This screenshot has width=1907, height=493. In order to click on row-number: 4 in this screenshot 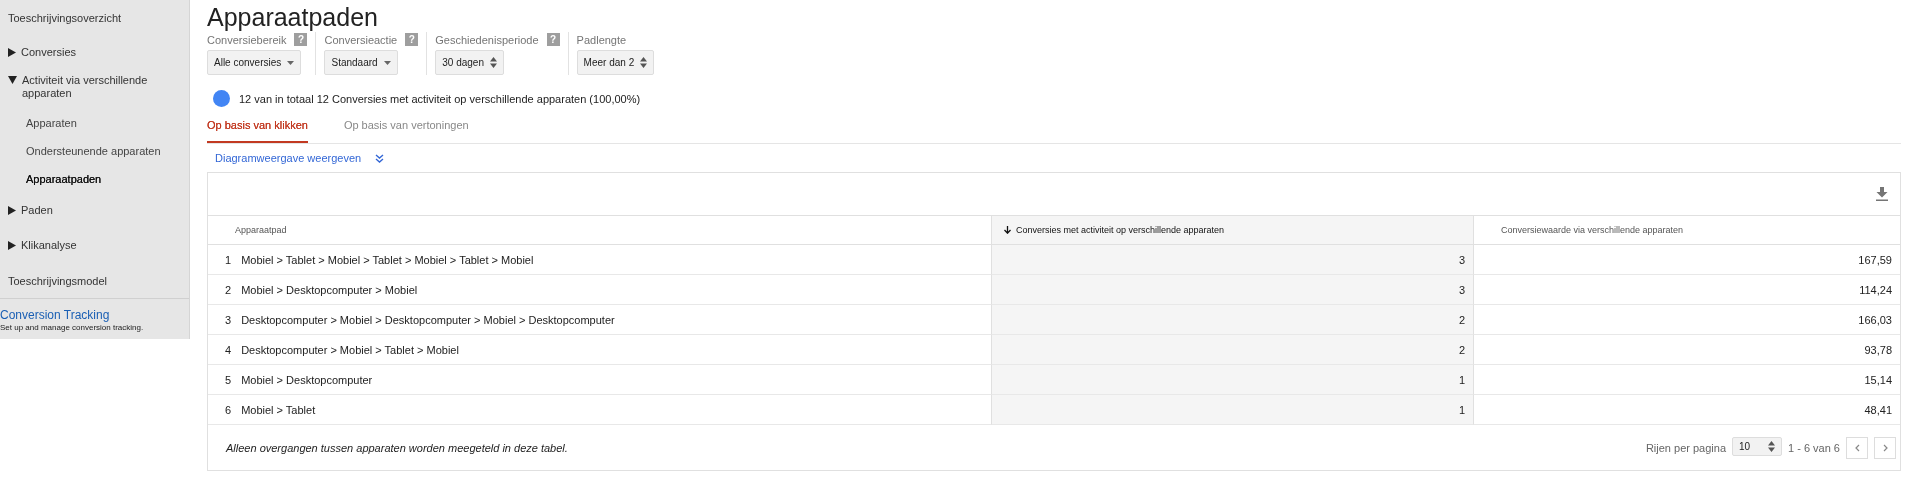, I will do `click(228, 349)`.